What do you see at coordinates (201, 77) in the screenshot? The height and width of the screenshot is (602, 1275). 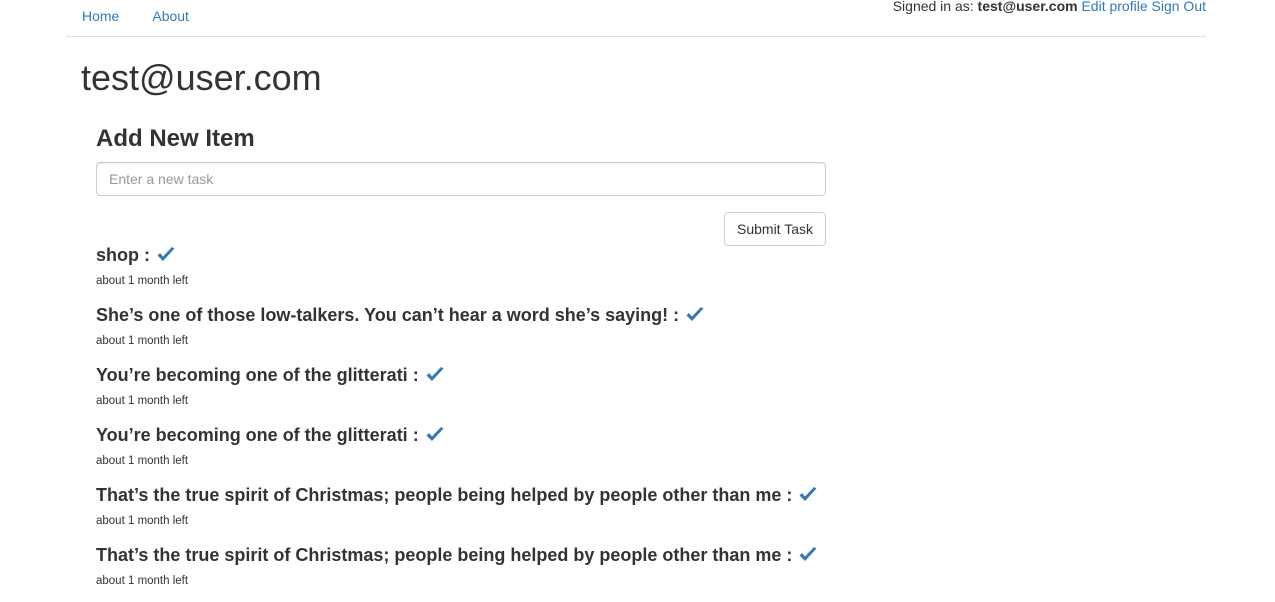 I see `page-title: test@user.com` at bounding box center [201, 77].